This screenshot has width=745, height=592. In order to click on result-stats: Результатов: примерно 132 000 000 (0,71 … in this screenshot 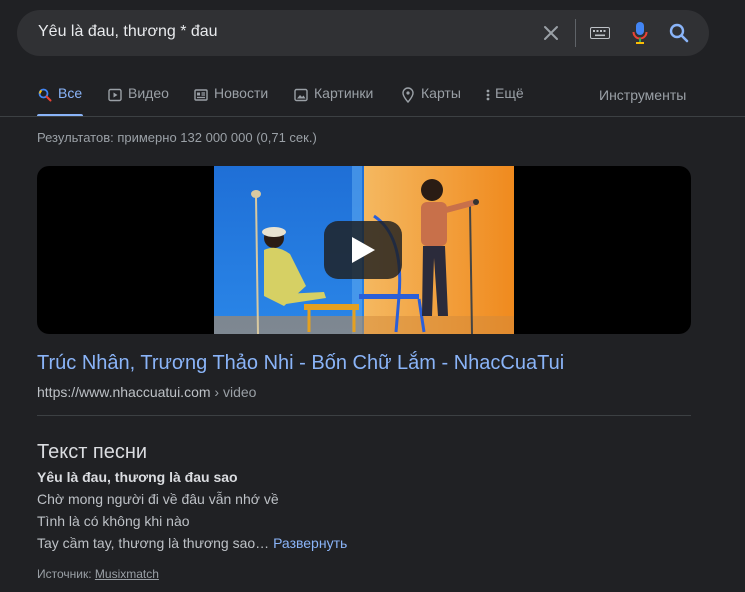, I will do `click(177, 137)`.